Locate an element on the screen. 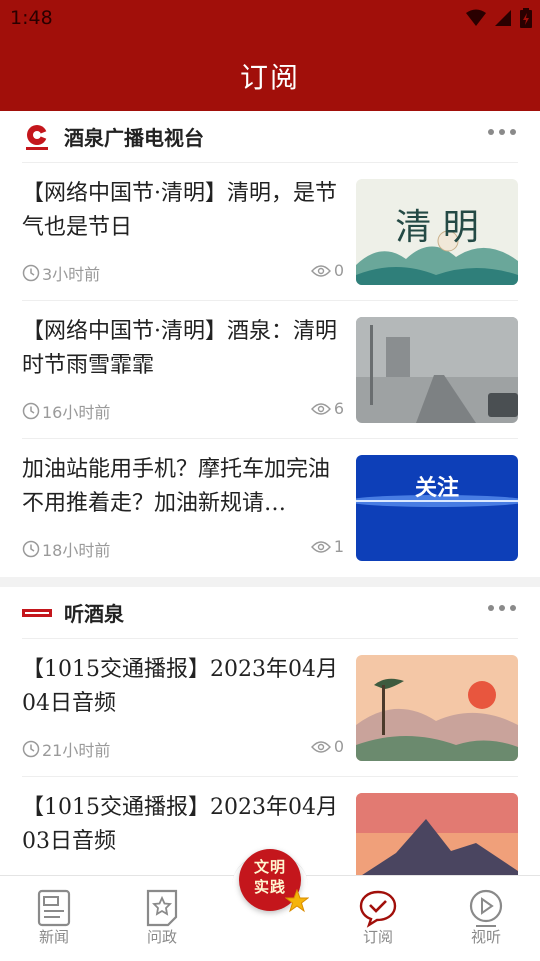  status-time: 1:48 is located at coordinates (31, 18).